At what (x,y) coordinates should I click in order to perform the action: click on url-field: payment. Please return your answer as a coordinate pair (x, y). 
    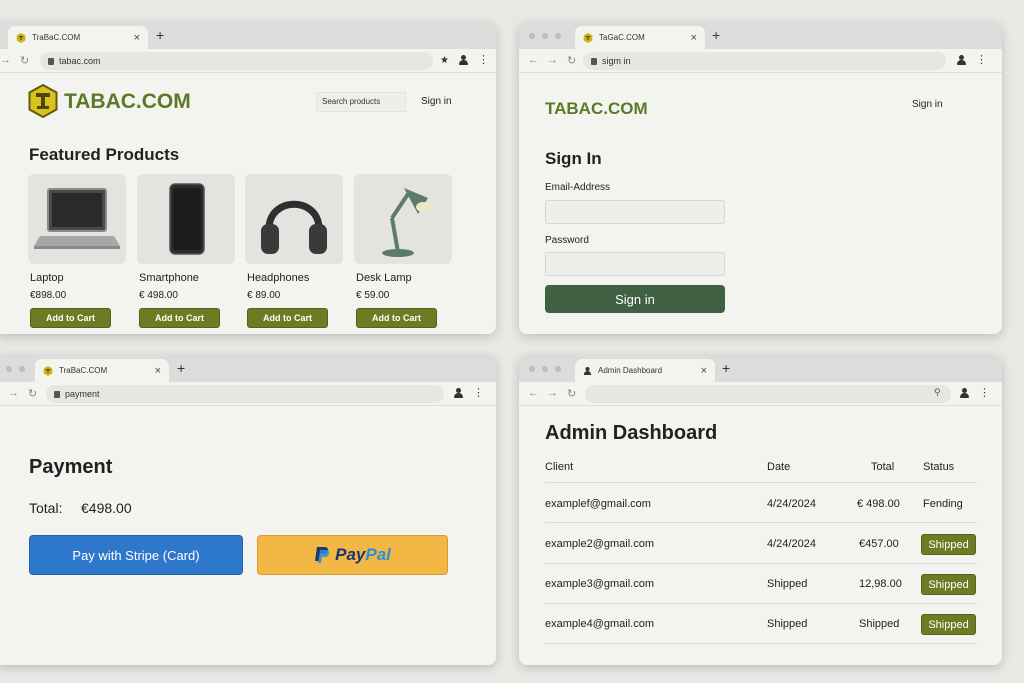
    Looking at the image, I should click on (245, 394).